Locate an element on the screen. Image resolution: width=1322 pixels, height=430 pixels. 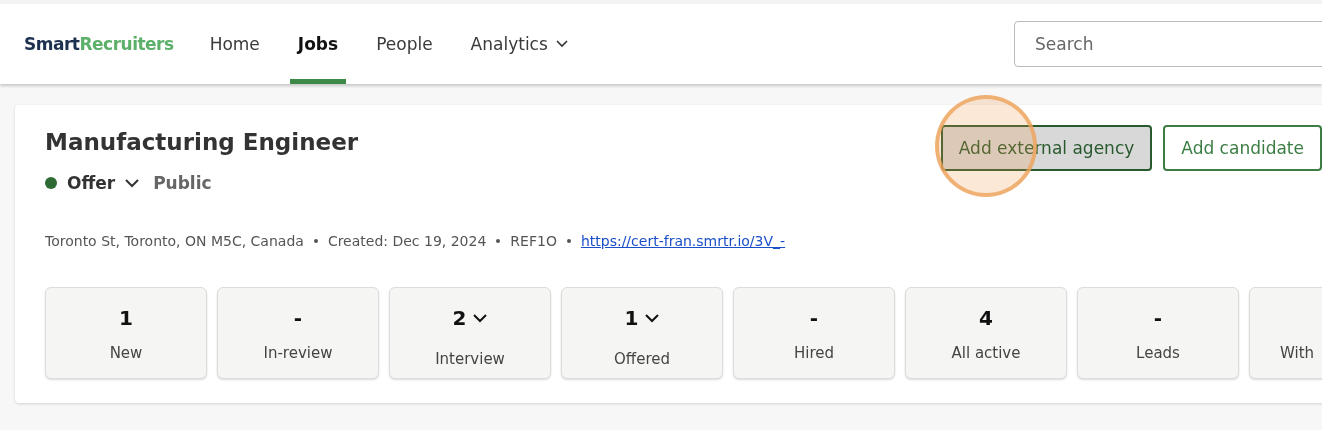
stat-tile: - Leads is located at coordinates (1158, 333).